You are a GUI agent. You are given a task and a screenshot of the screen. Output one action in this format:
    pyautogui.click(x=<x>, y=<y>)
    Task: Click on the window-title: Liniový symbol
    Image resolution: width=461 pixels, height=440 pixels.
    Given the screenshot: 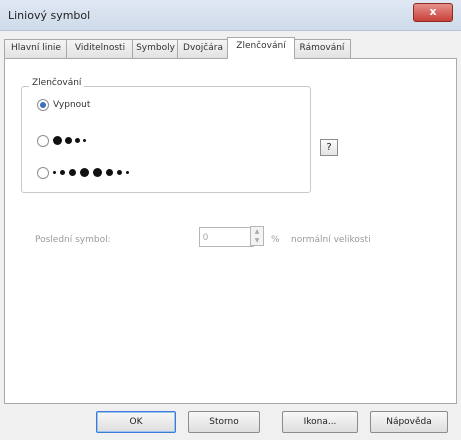 What is the action you would take?
    pyautogui.click(x=49, y=15)
    